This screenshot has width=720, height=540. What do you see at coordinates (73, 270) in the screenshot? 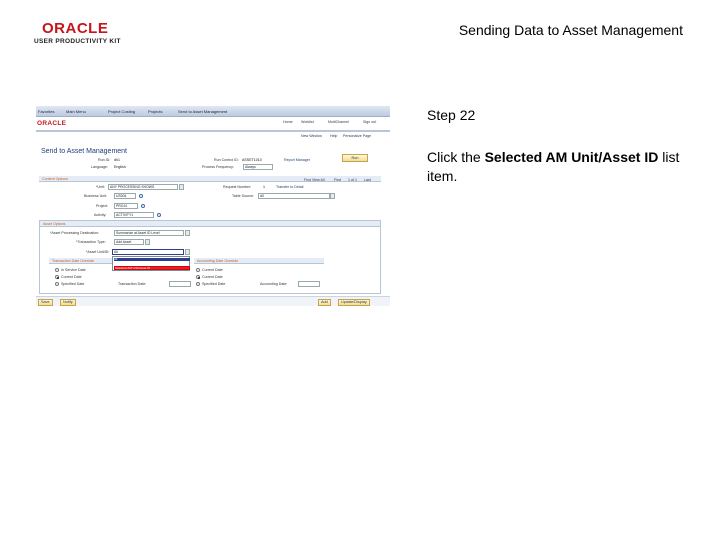
I see `in-service-label: In Service Date` at bounding box center [73, 270].